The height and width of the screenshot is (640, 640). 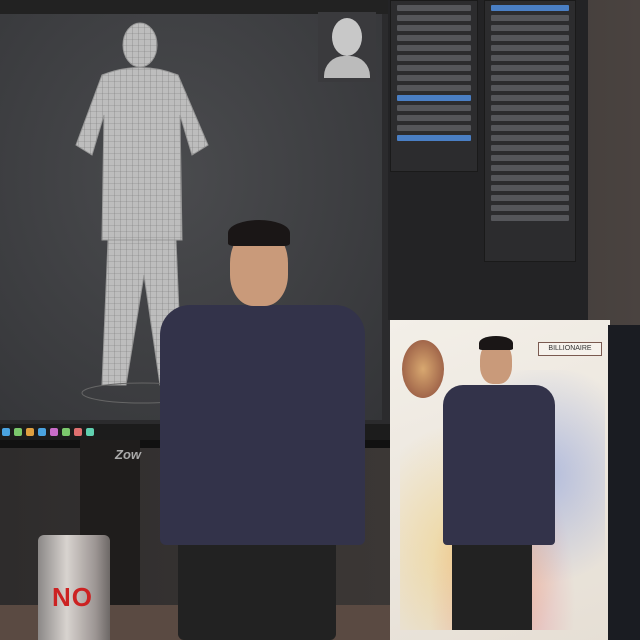 What do you see at coordinates (128, 454) in the screenshot?
I see `monitor-brand: Zow` at bounding box center [128, 454].